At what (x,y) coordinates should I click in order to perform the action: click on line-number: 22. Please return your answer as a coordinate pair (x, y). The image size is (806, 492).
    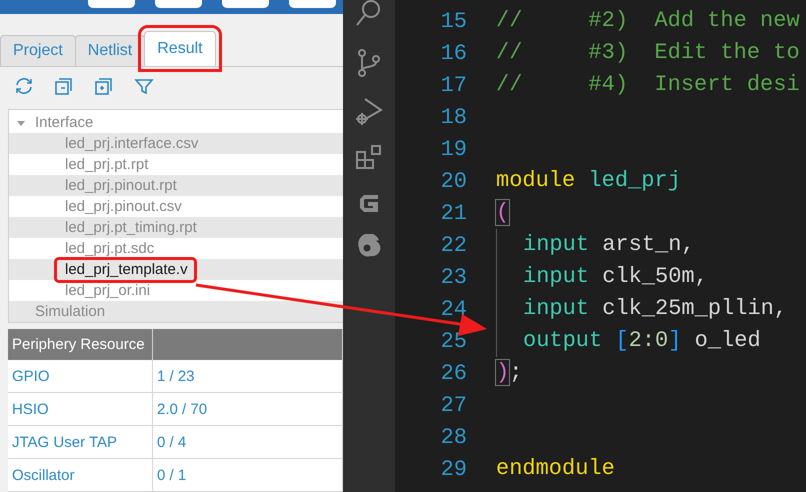
    Looking at the image, I should click on (453, 245).